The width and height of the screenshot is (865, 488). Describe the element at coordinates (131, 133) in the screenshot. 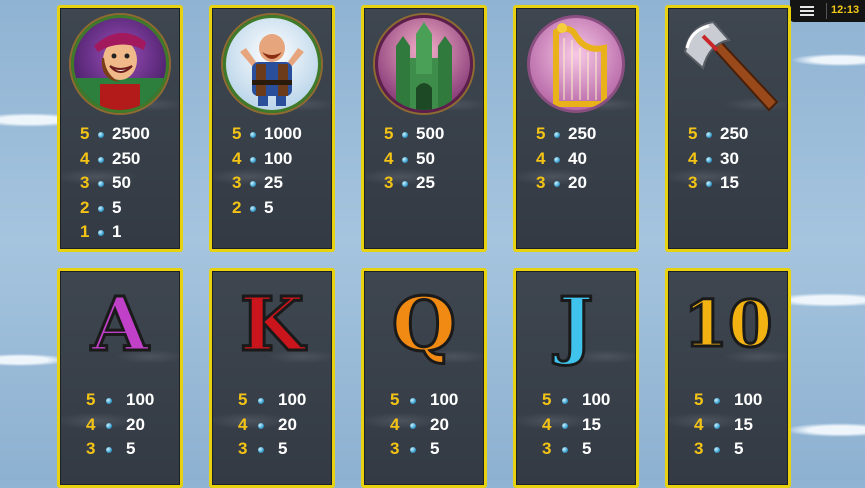

I see `pay-amount: 2500` at that location.